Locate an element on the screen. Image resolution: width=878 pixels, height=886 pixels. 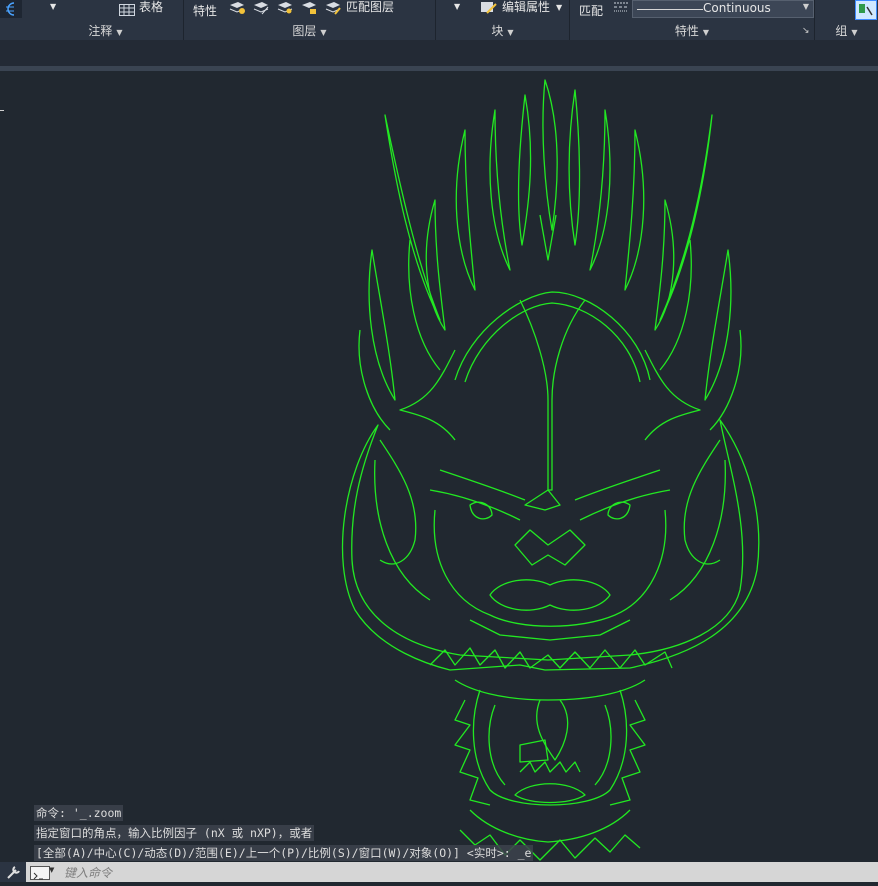
table-icon is located at coordinates (127, 8).